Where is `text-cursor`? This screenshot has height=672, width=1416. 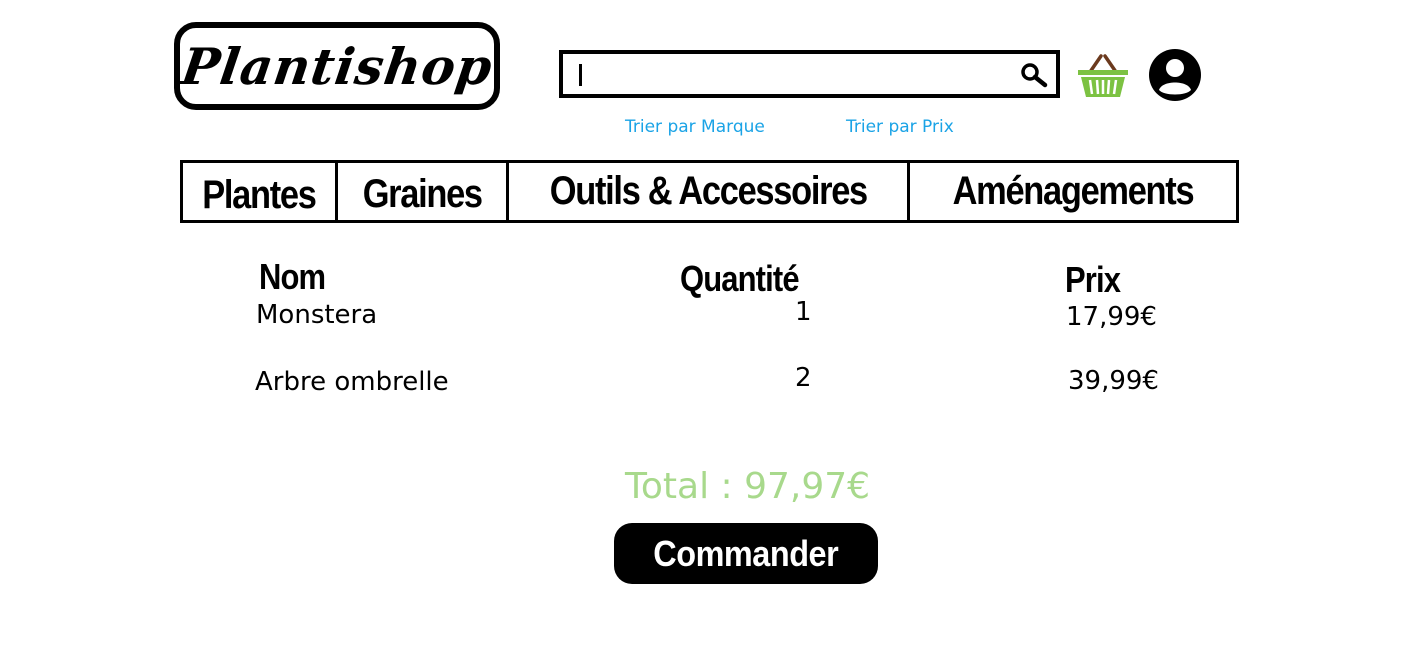 text-cursor is located at coordinates (580, 75).